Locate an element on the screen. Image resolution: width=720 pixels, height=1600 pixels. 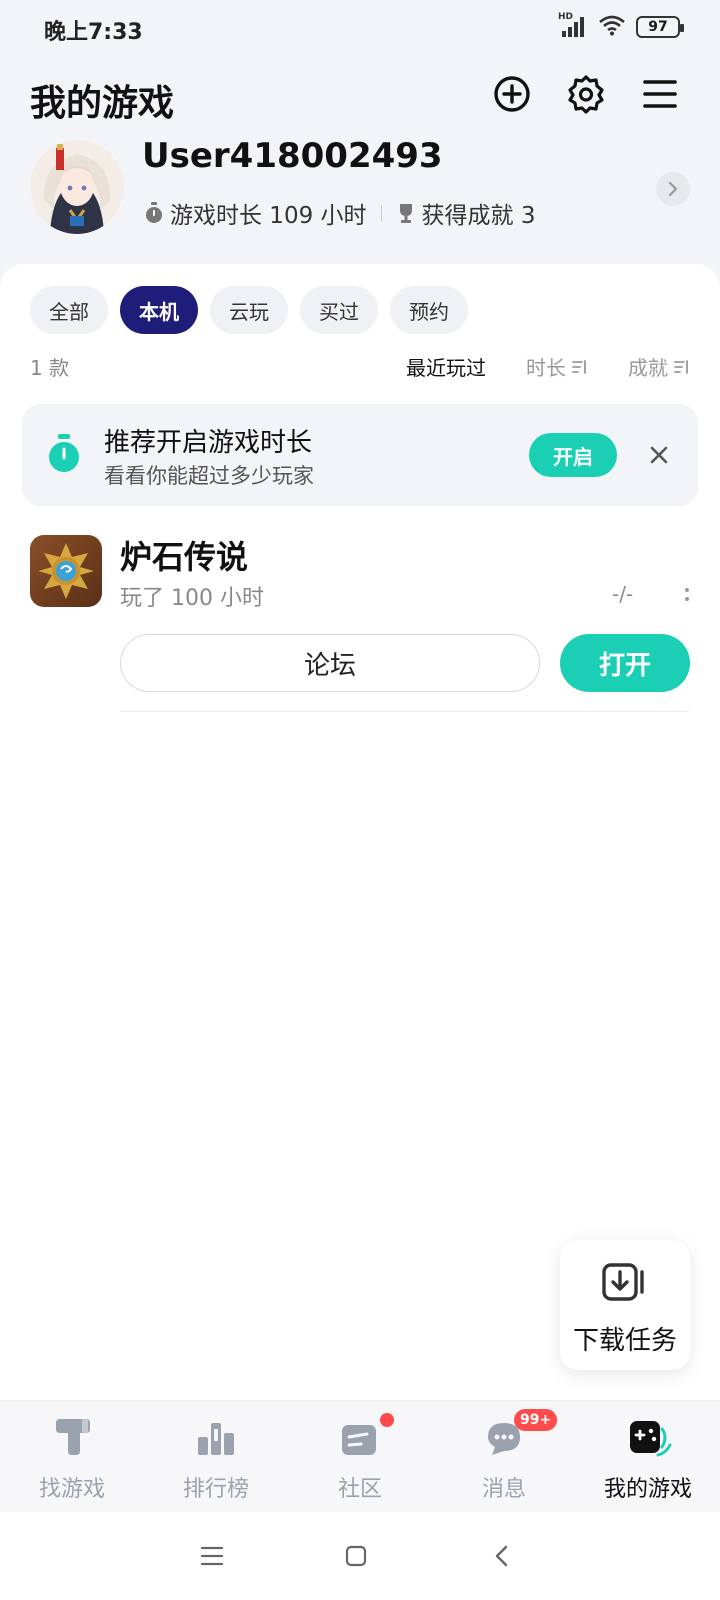
filter-tabs: 全部 本机 云玩 买过 预约 is located at coordinates (249, 310).